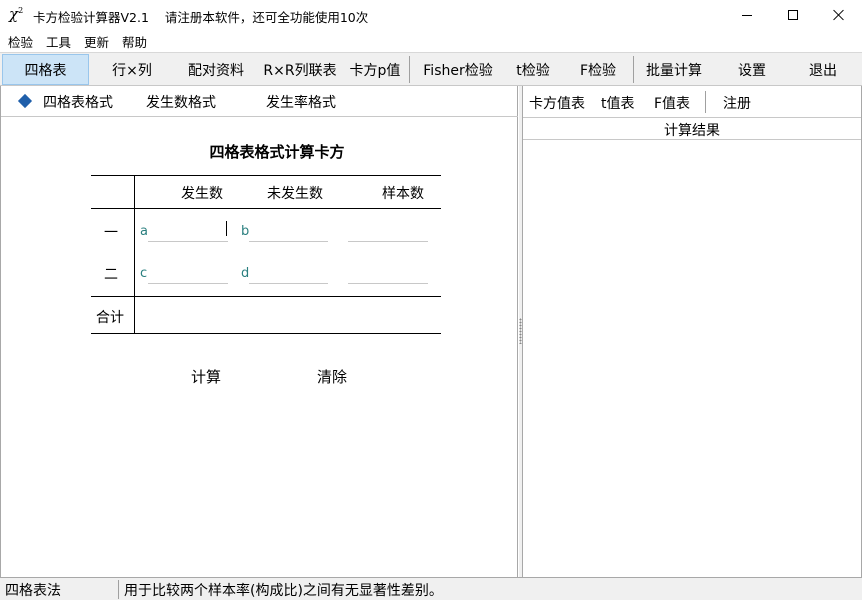  What do you see at coordinates (33, 591) in the screenshot?
I see `status-mode: 四格表法` at bounding box center [33, 591].